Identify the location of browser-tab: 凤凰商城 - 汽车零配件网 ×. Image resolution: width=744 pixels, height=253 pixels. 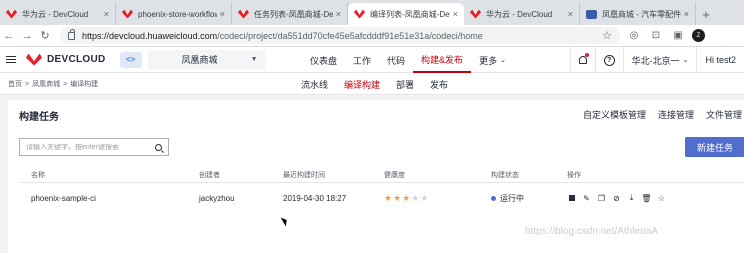
(638, 14).